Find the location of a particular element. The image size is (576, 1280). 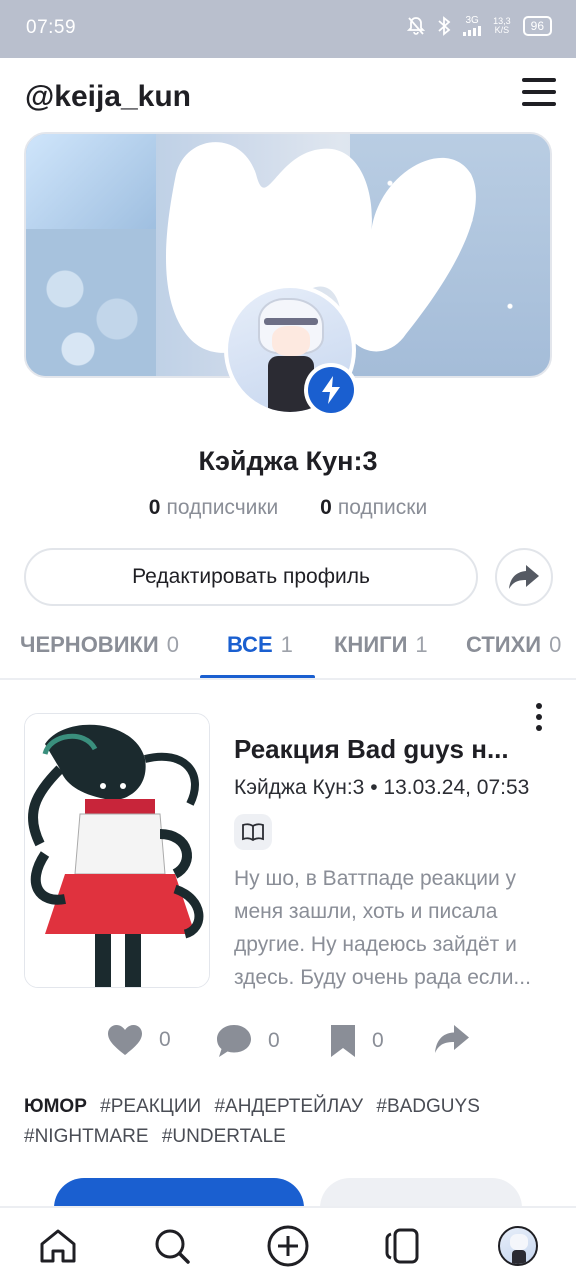

home-icon is located at coordinates (58, 1246).